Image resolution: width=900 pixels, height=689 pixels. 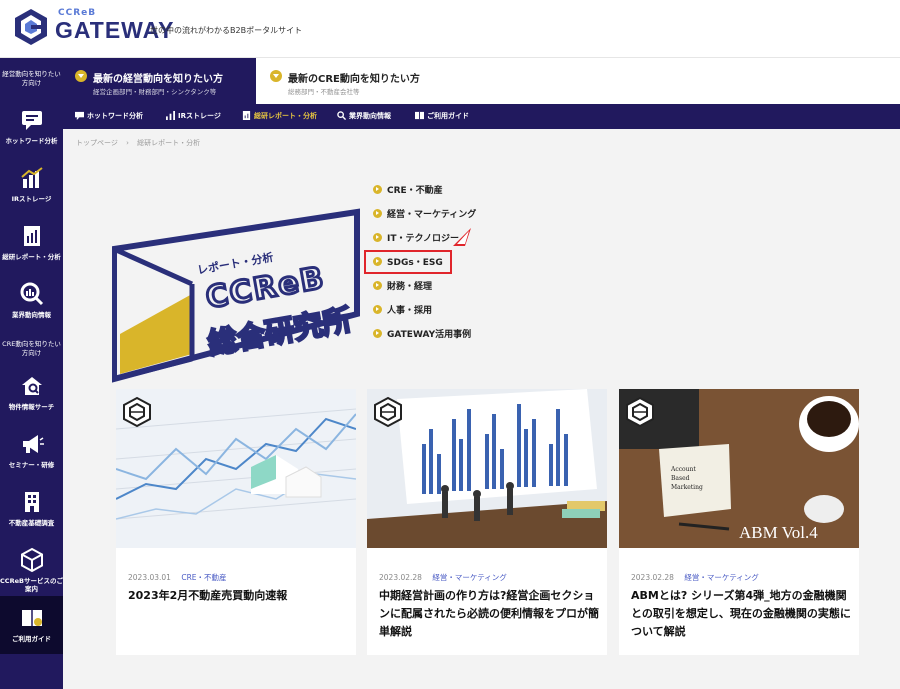 What do you see at coordinates (226, 30) in the screenshot?
I see `tagline: 世の中の流れがわかるB2Bポータルサイト` at bounding box center [226, 30].